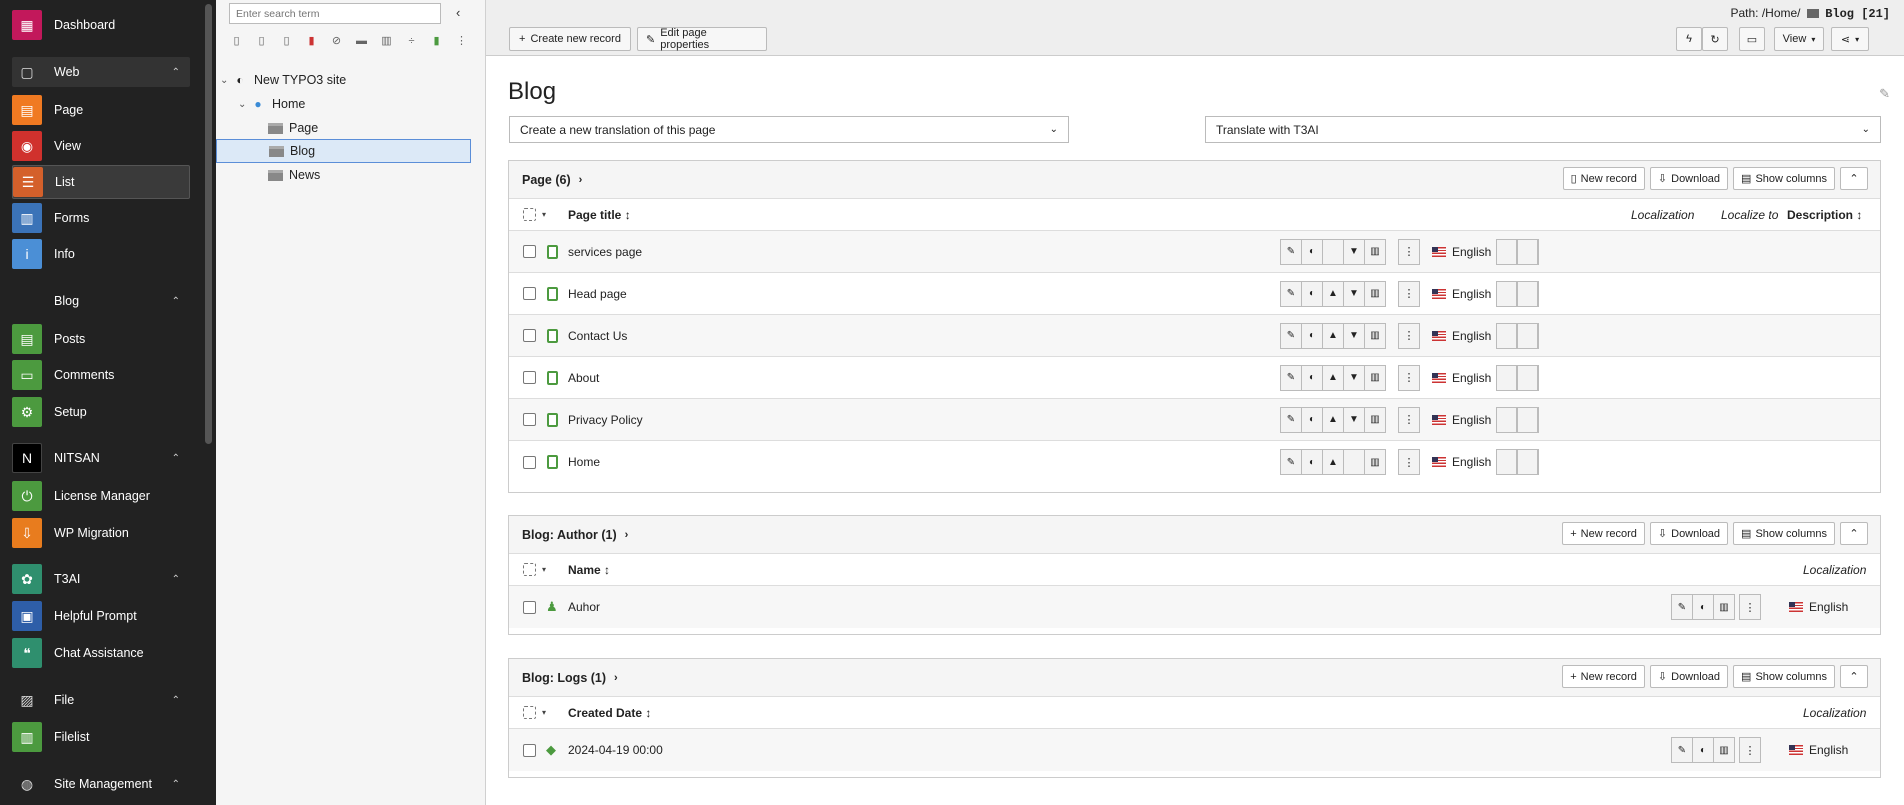  Describe the element at coordinates (101, 182) in the screenshot. I see `module-list: ☰ List` at that location.